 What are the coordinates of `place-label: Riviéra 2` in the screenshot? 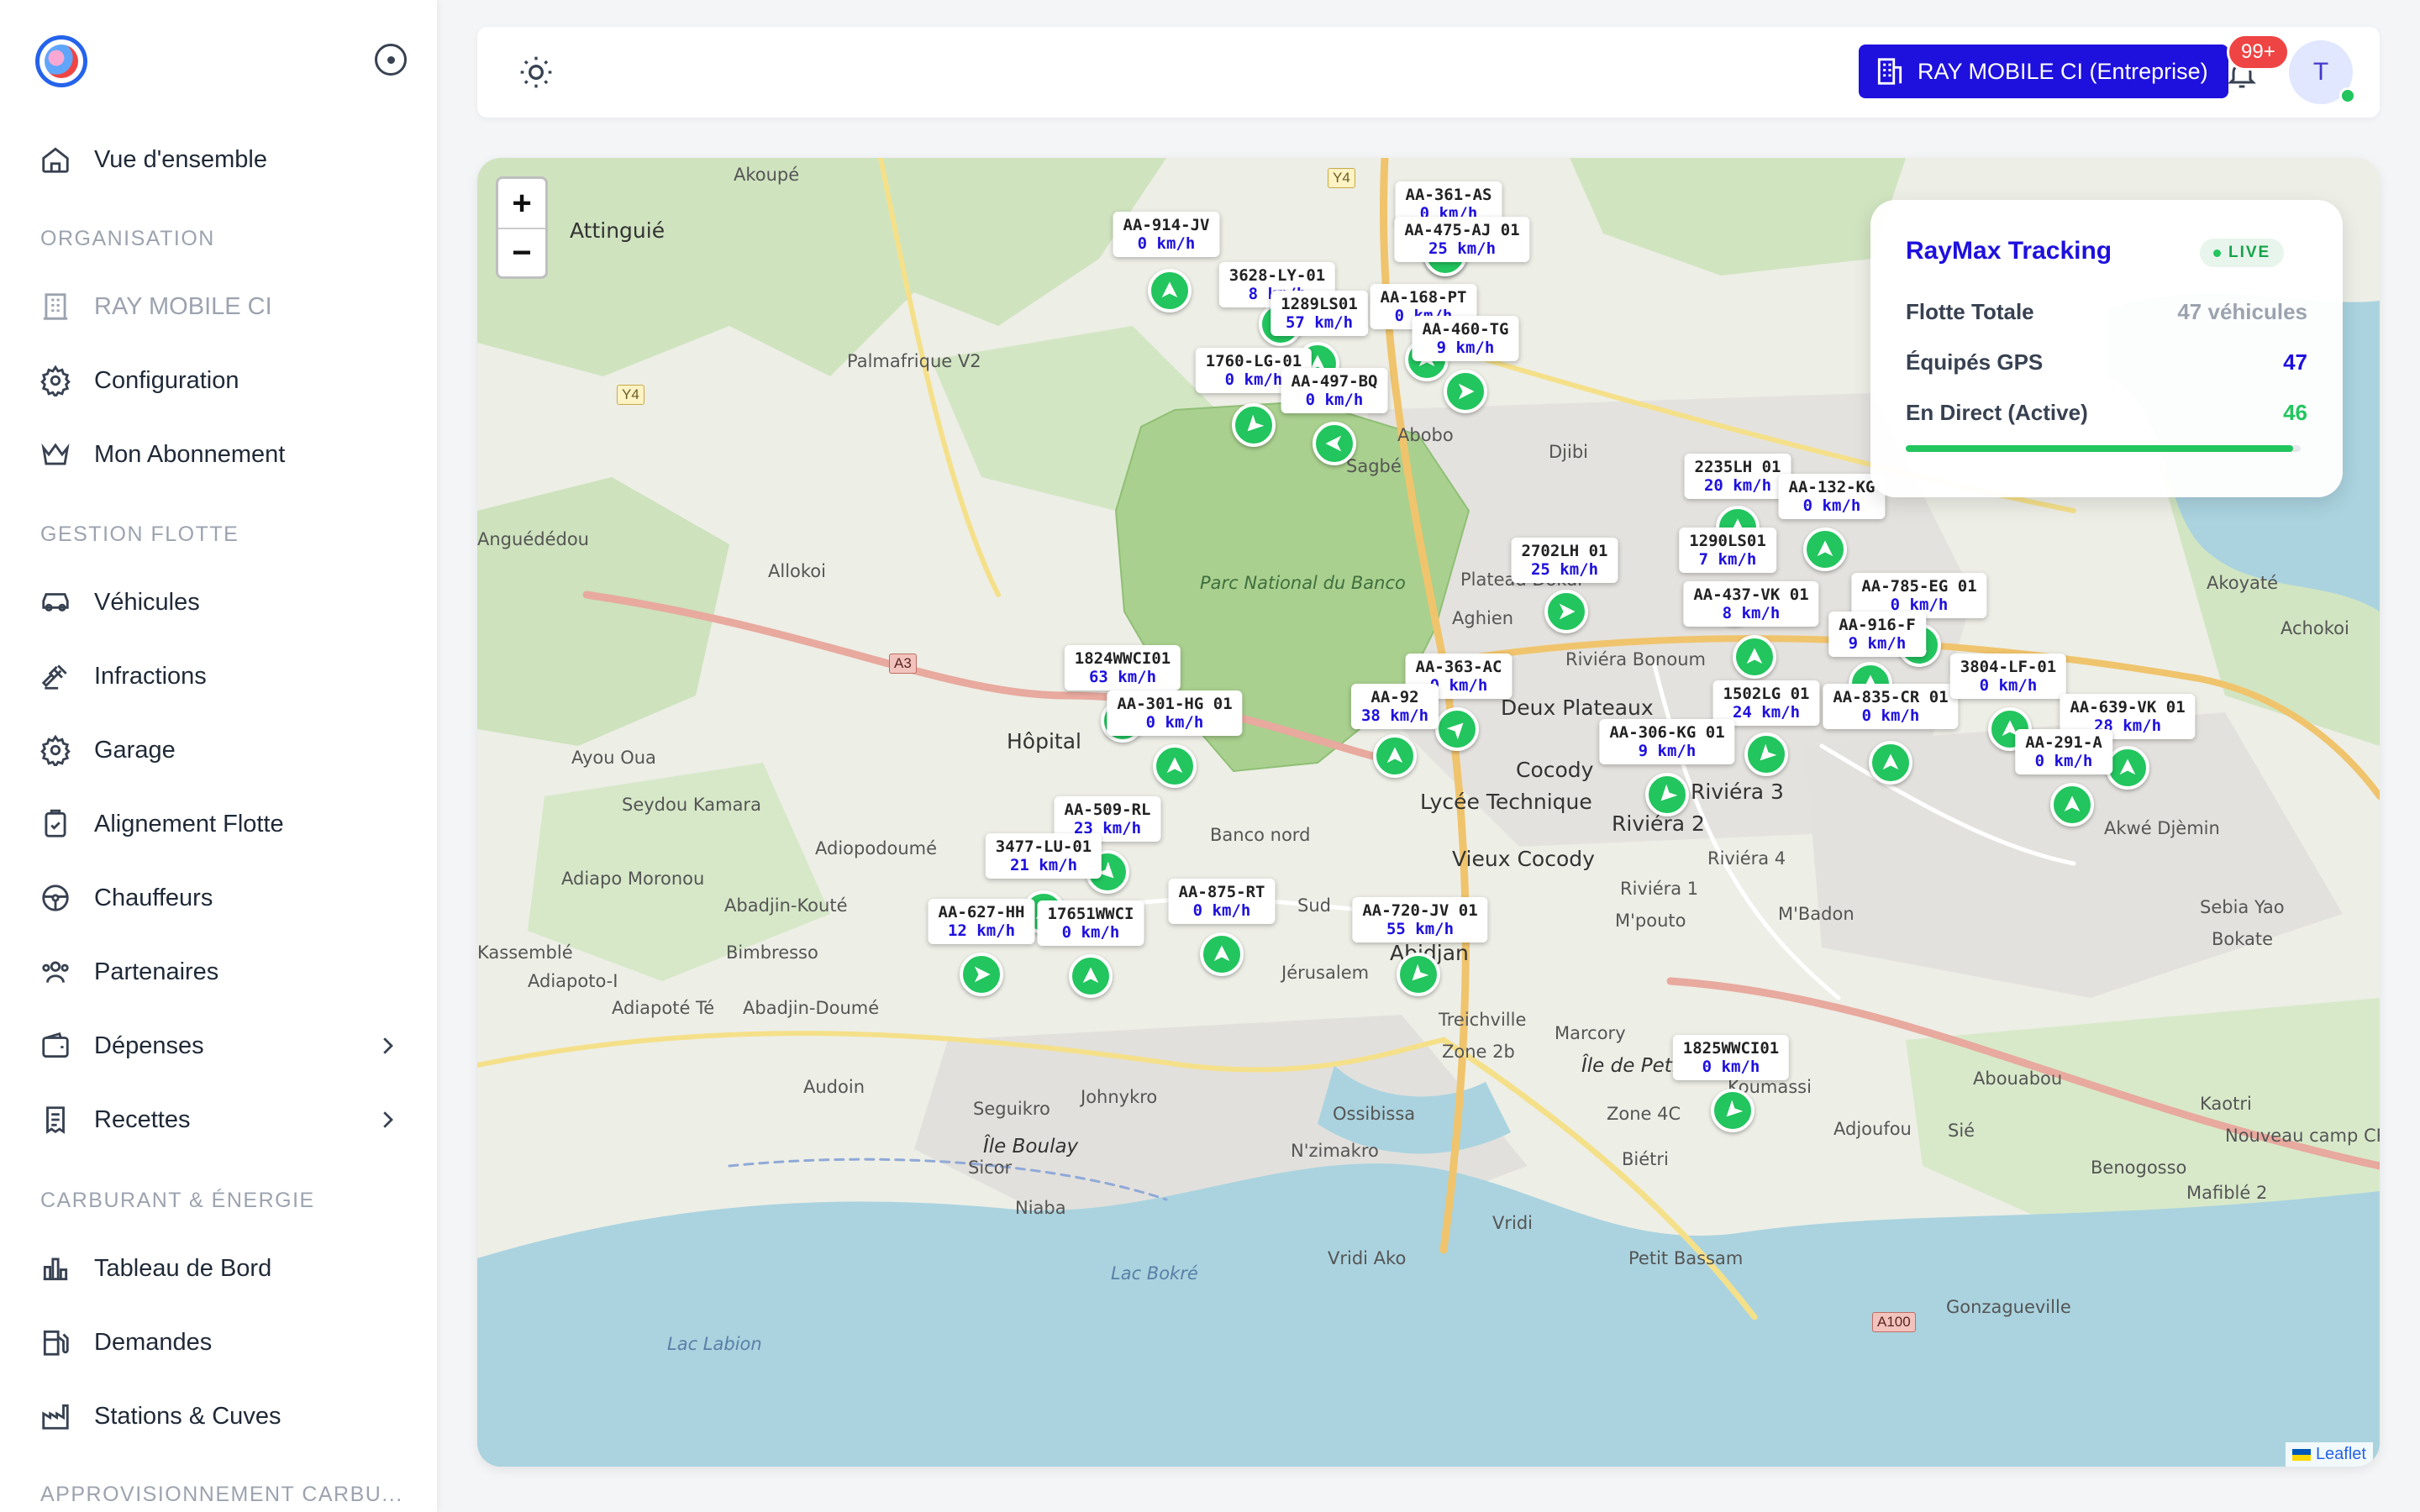 It's located at (1658, 823).